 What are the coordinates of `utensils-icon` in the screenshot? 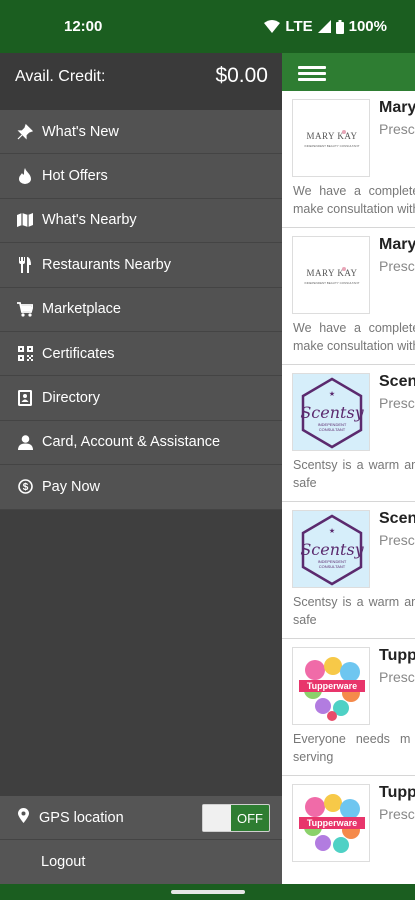 It's located at (25, 265).